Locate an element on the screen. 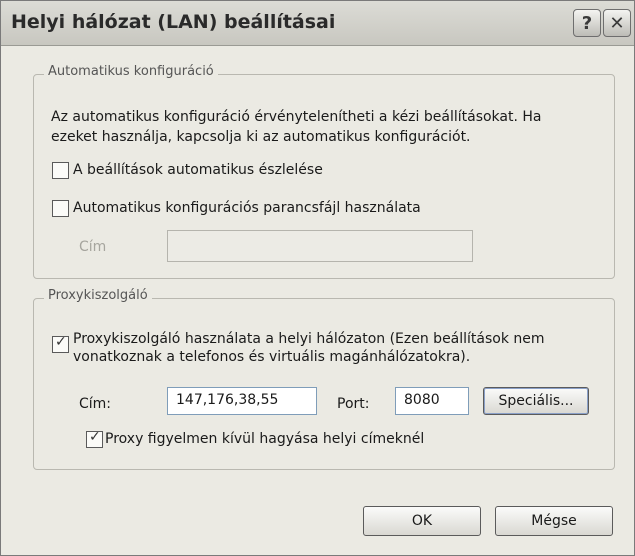 The image size is (635, 556). cancel-button: Mégse is located at coordinates (554, 521).